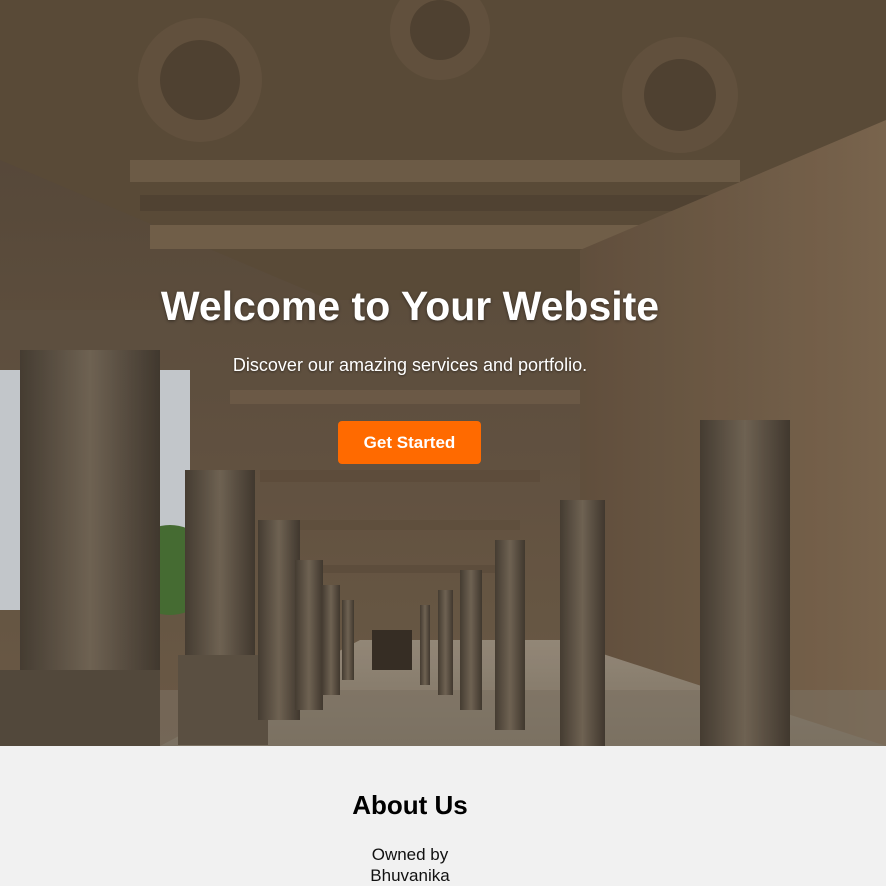 Image resolution: width=886 pixels, height=886 pixels. I want to click on owner-line-1: Owned by, so click(410, 854).